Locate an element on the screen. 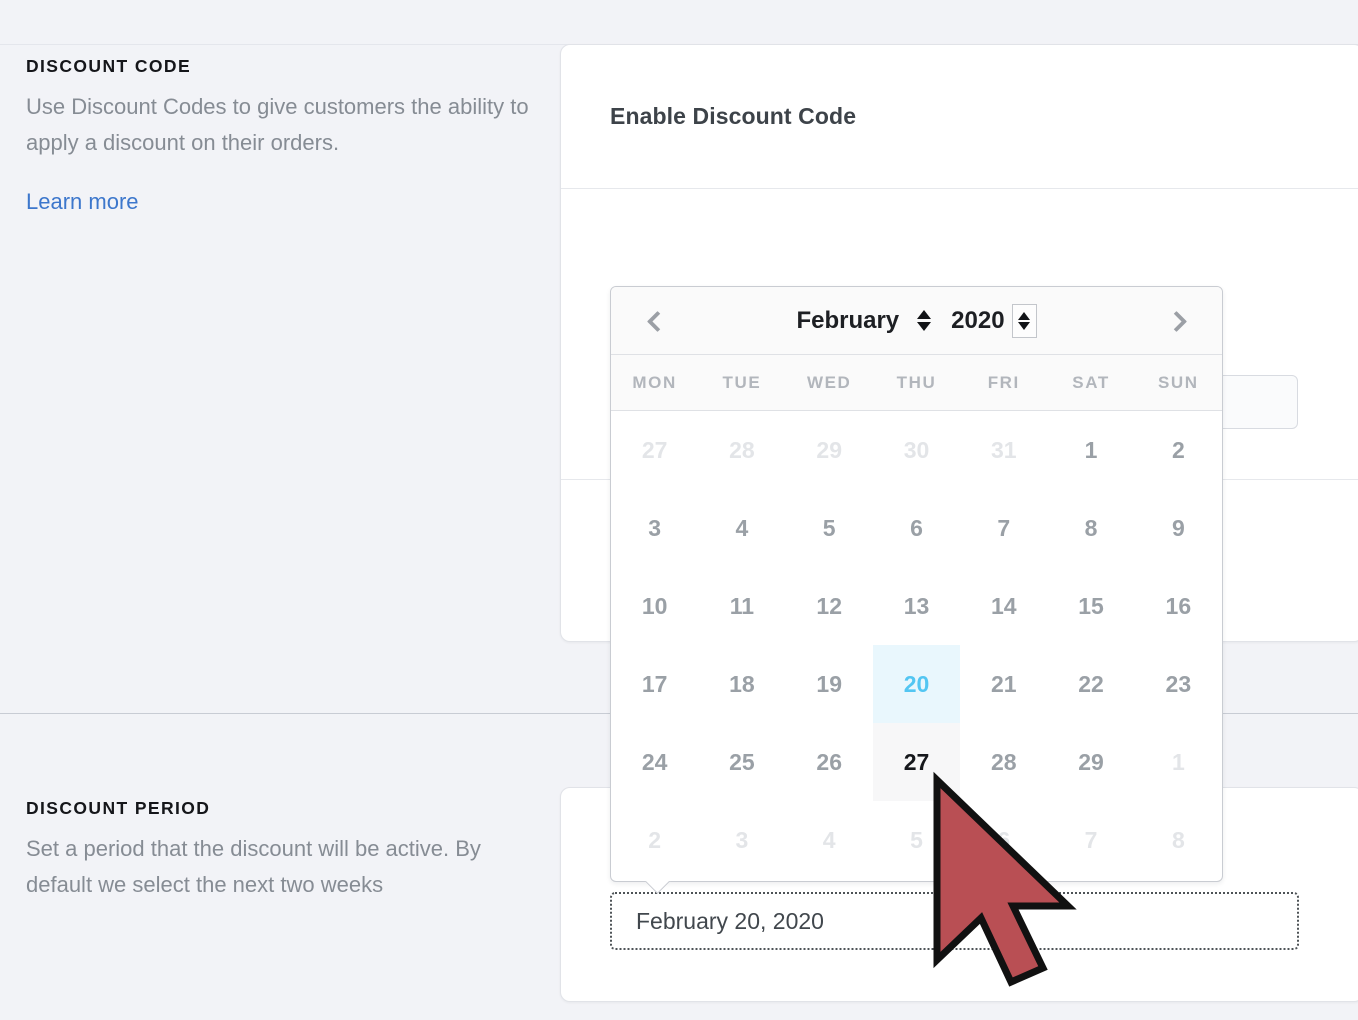 The height and width of the screenshot is (1020, 1358). month-stepper-icon is located at coordinates (924, 320).